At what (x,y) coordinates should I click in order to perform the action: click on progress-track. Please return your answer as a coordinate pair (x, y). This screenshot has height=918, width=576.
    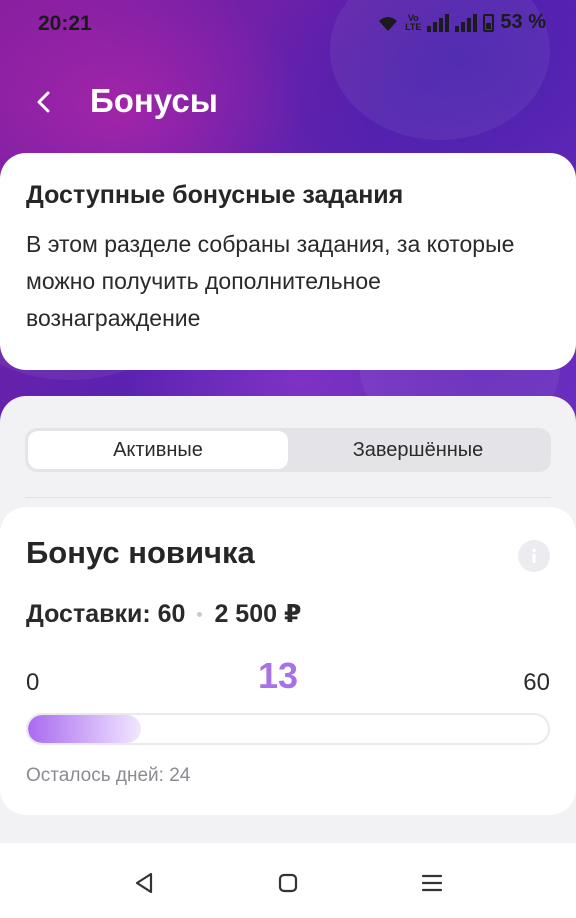
    Looking at the image, I should click on (288, 729).